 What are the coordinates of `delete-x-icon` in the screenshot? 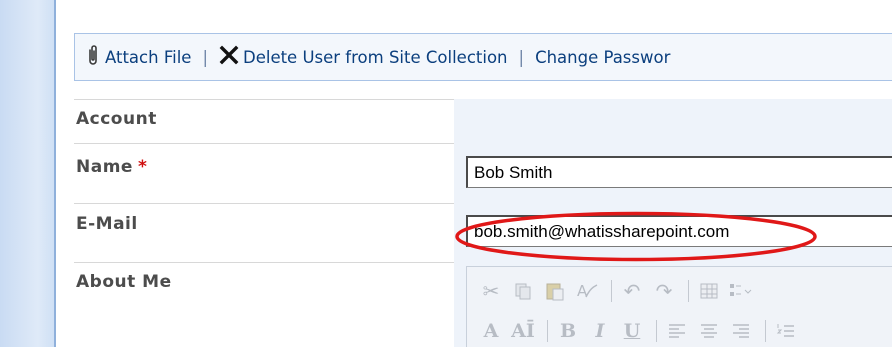 It's located at (229, 57).